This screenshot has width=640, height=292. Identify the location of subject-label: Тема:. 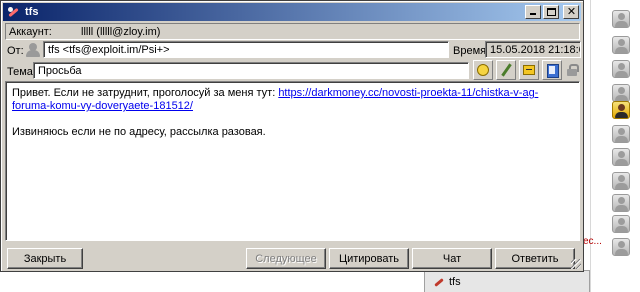
(21, 72).